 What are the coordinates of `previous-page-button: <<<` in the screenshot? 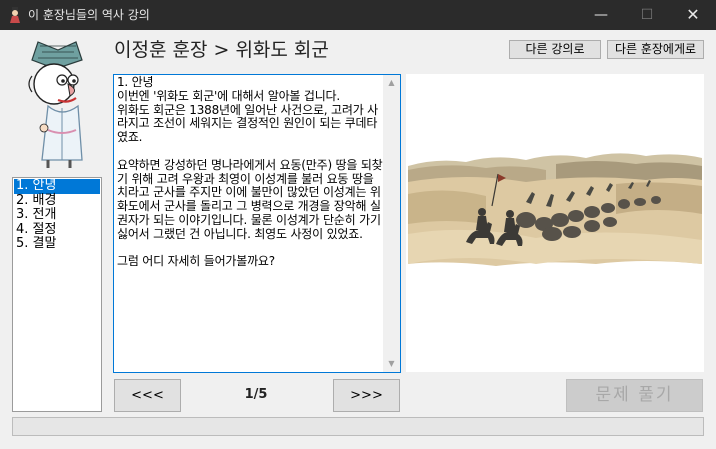 It's located at (147, 395).